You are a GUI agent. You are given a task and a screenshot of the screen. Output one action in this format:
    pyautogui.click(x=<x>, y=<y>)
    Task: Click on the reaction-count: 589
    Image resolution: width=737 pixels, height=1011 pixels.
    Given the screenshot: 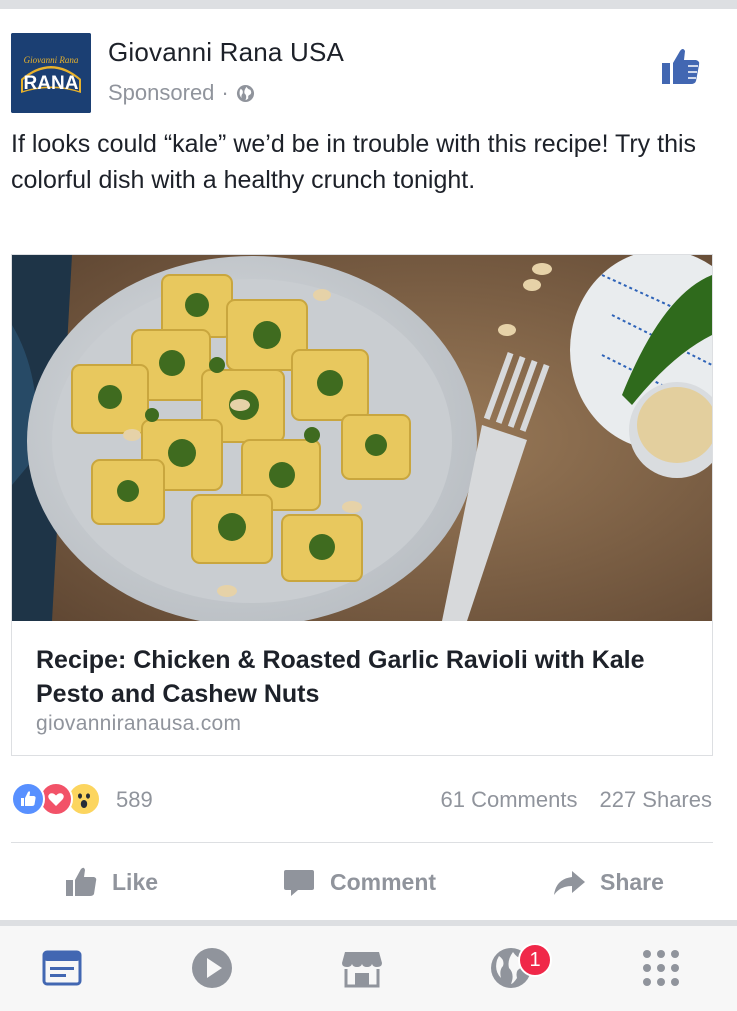 What is the action you would take?
    pyautogui.click(x=134, y=800)
    